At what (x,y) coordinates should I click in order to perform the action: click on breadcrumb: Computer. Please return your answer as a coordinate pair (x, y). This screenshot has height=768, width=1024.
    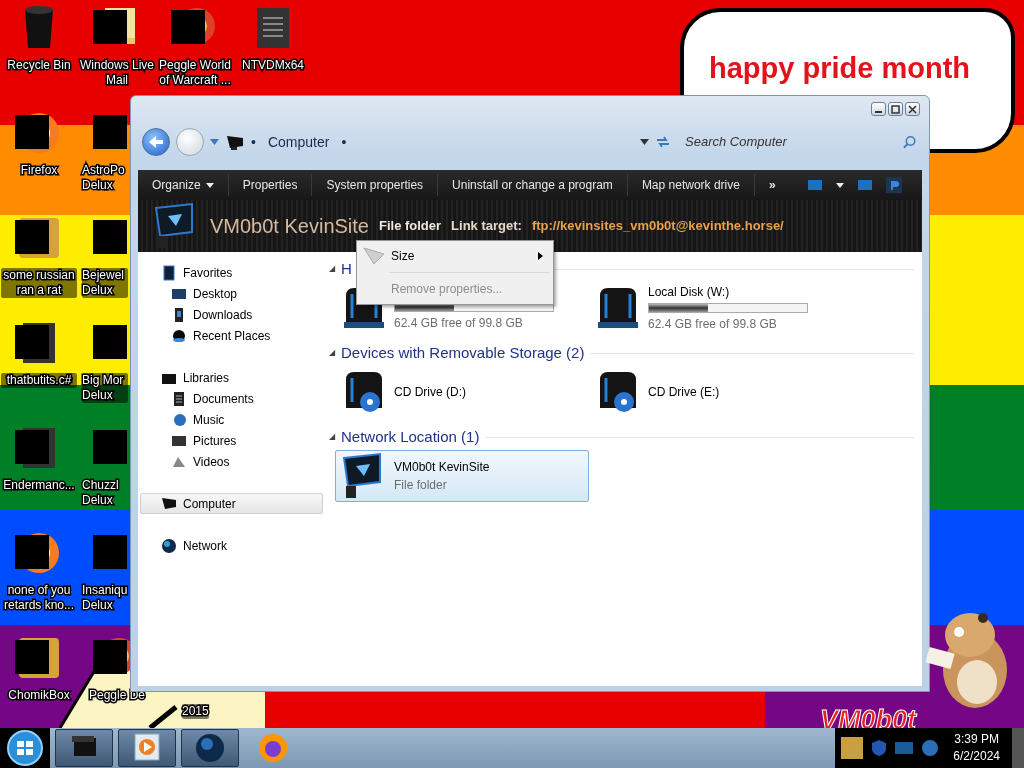
    Looking at the image, I should click on (298, 142).